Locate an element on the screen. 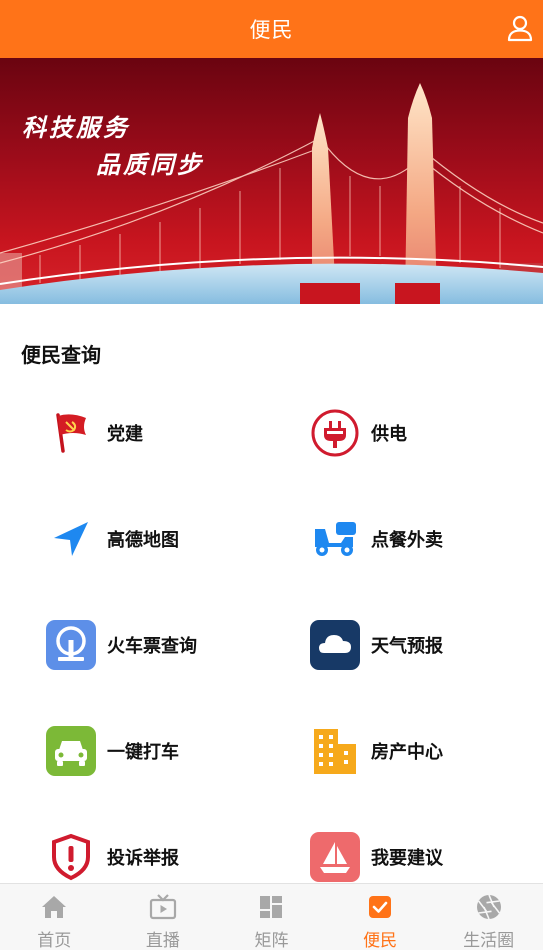  car-icon is located at coordinates (71, 751).